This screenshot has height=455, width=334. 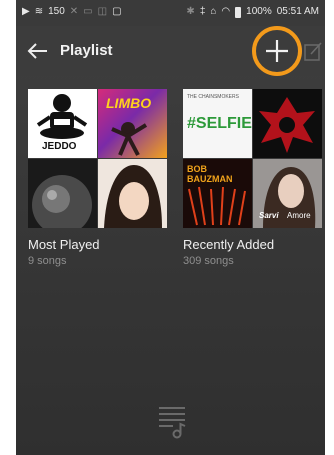 I want to click on playlist-name: Most Played, so click(x=64, y=244).